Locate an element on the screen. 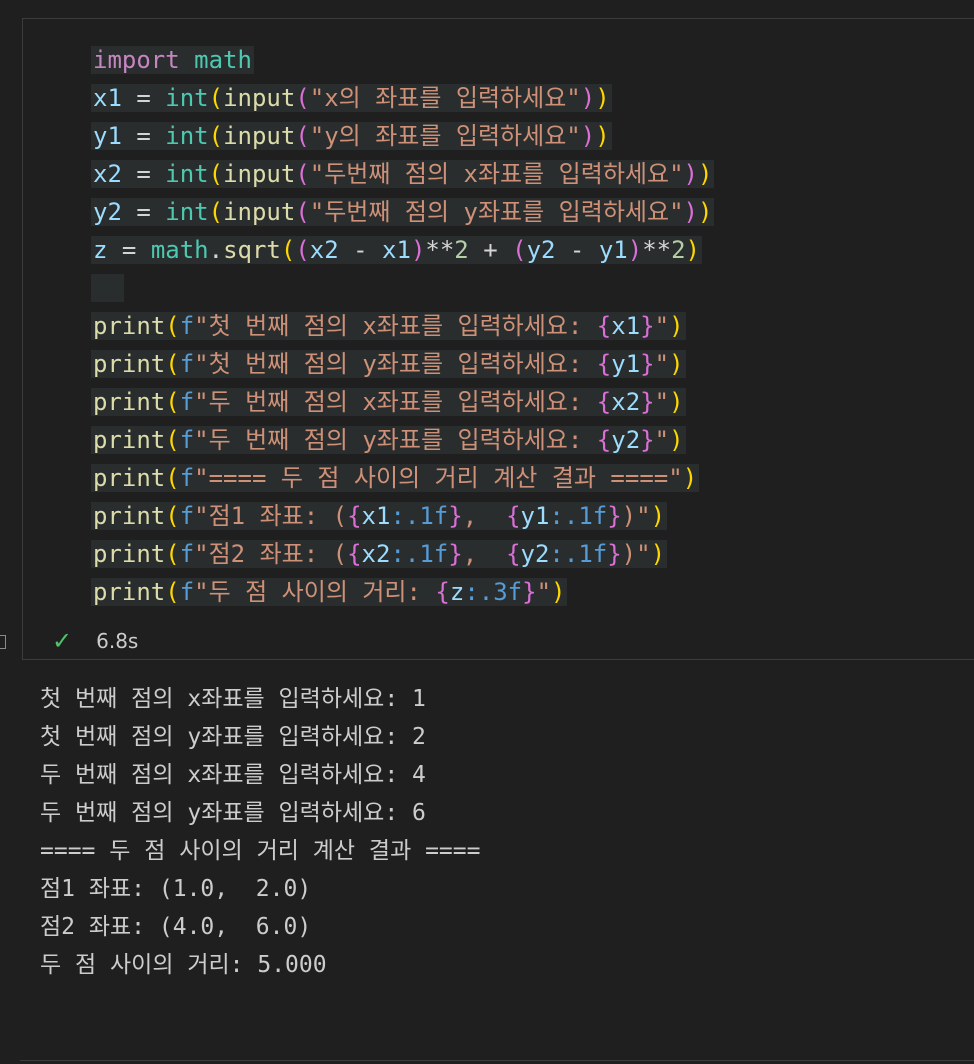  code-token: ** is located at coordinates (657, 250).